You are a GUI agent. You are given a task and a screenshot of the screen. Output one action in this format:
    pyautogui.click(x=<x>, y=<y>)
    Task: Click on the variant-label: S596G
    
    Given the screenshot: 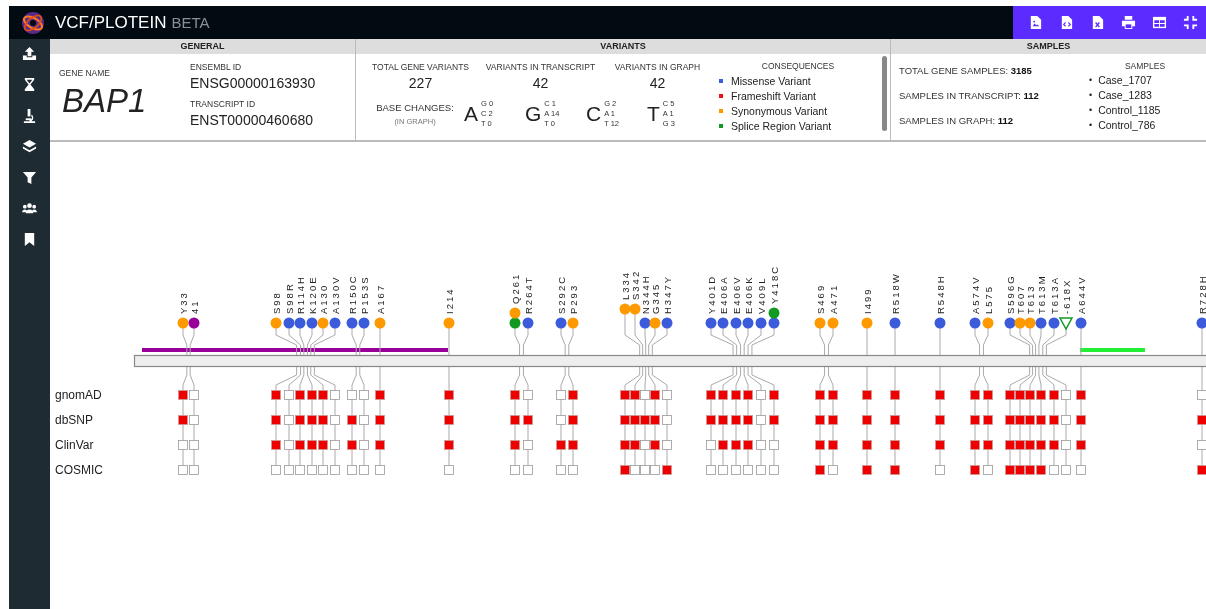 What is the action you would take?
    pyautogui.click(x=1010, y=294)
    